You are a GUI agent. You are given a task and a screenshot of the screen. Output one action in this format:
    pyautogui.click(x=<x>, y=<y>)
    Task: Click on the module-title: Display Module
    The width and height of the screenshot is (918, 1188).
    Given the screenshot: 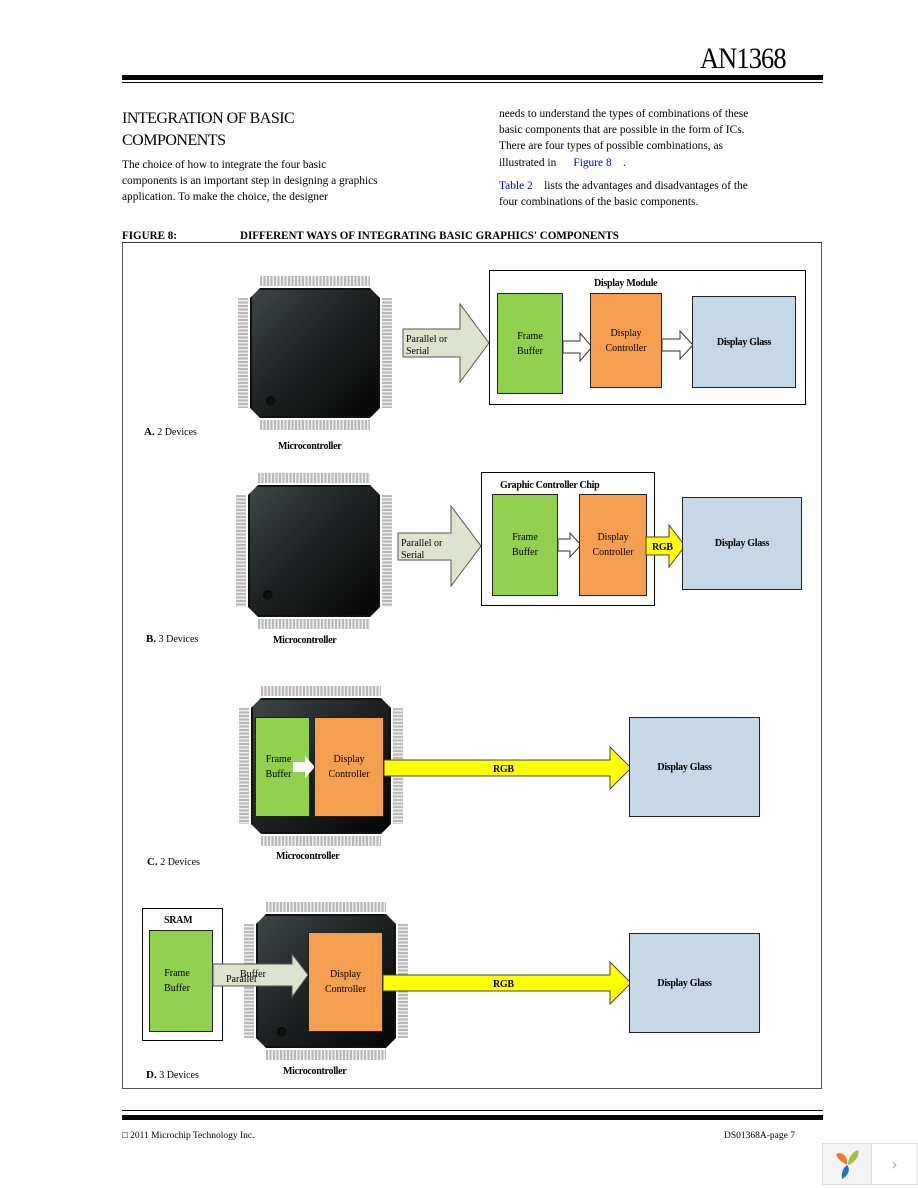 What is the action you would take?
    pyautogui.click(x=626, y=283)
    